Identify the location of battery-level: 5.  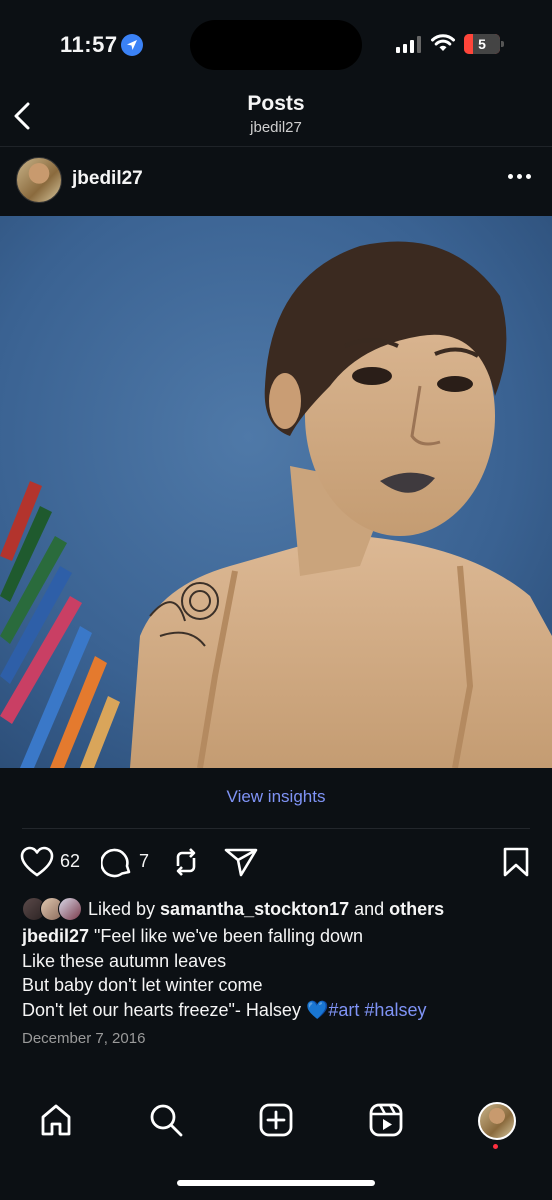
(482, 44).